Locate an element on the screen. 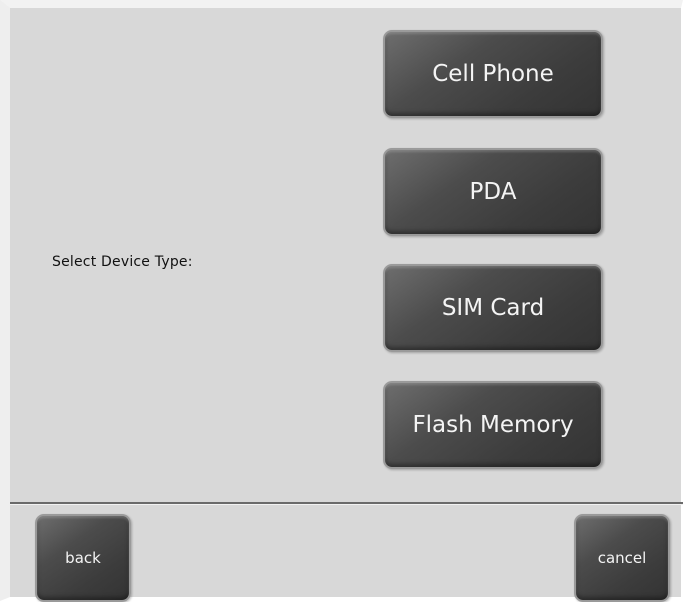  cancel-button: cancel is located at coordinates (622, 558).